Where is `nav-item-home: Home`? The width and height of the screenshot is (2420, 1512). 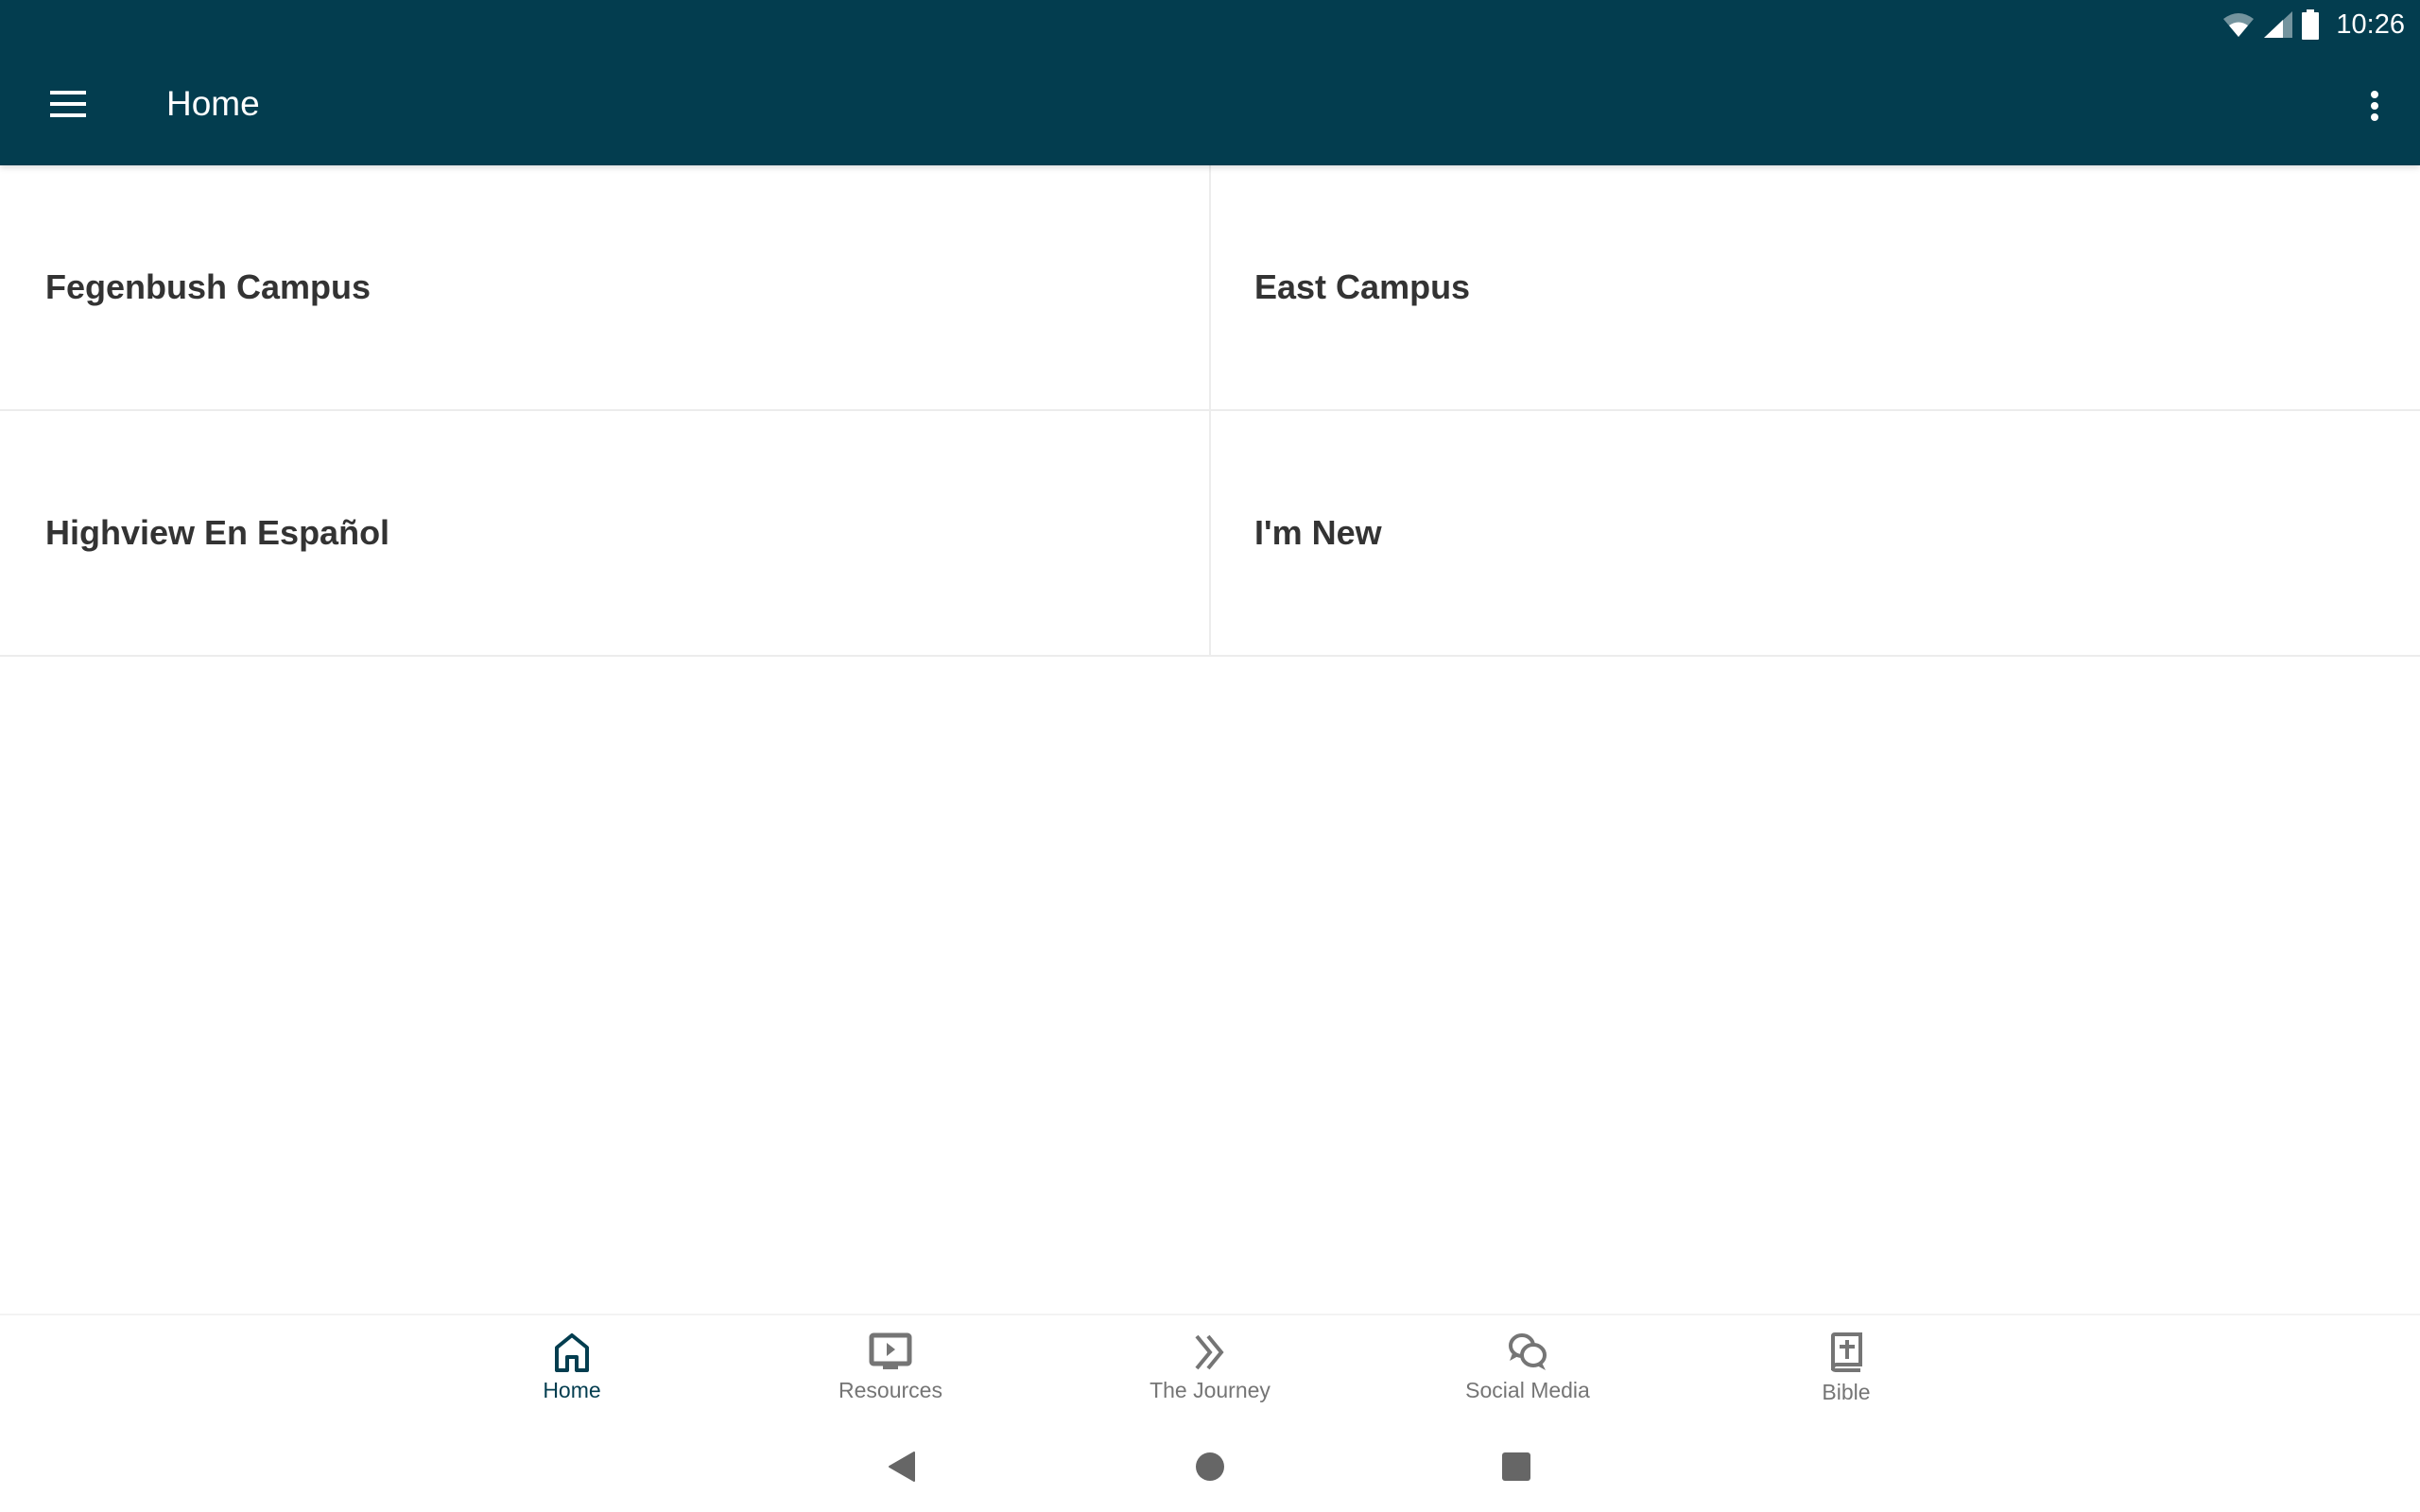 nav-item-home: Home is located at coordinates (571, 1367).